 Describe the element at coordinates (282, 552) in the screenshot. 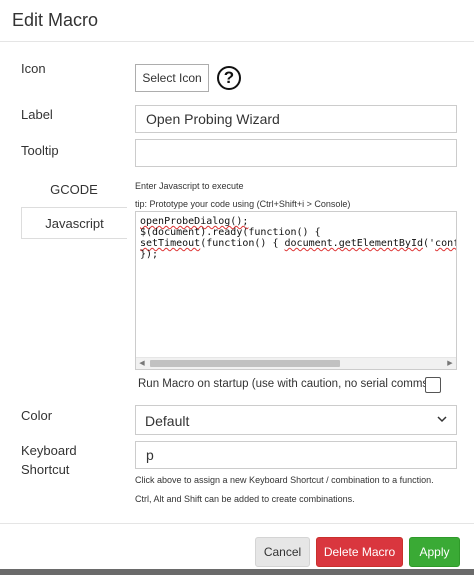

I see `cancel-button: Cancel` at that location.